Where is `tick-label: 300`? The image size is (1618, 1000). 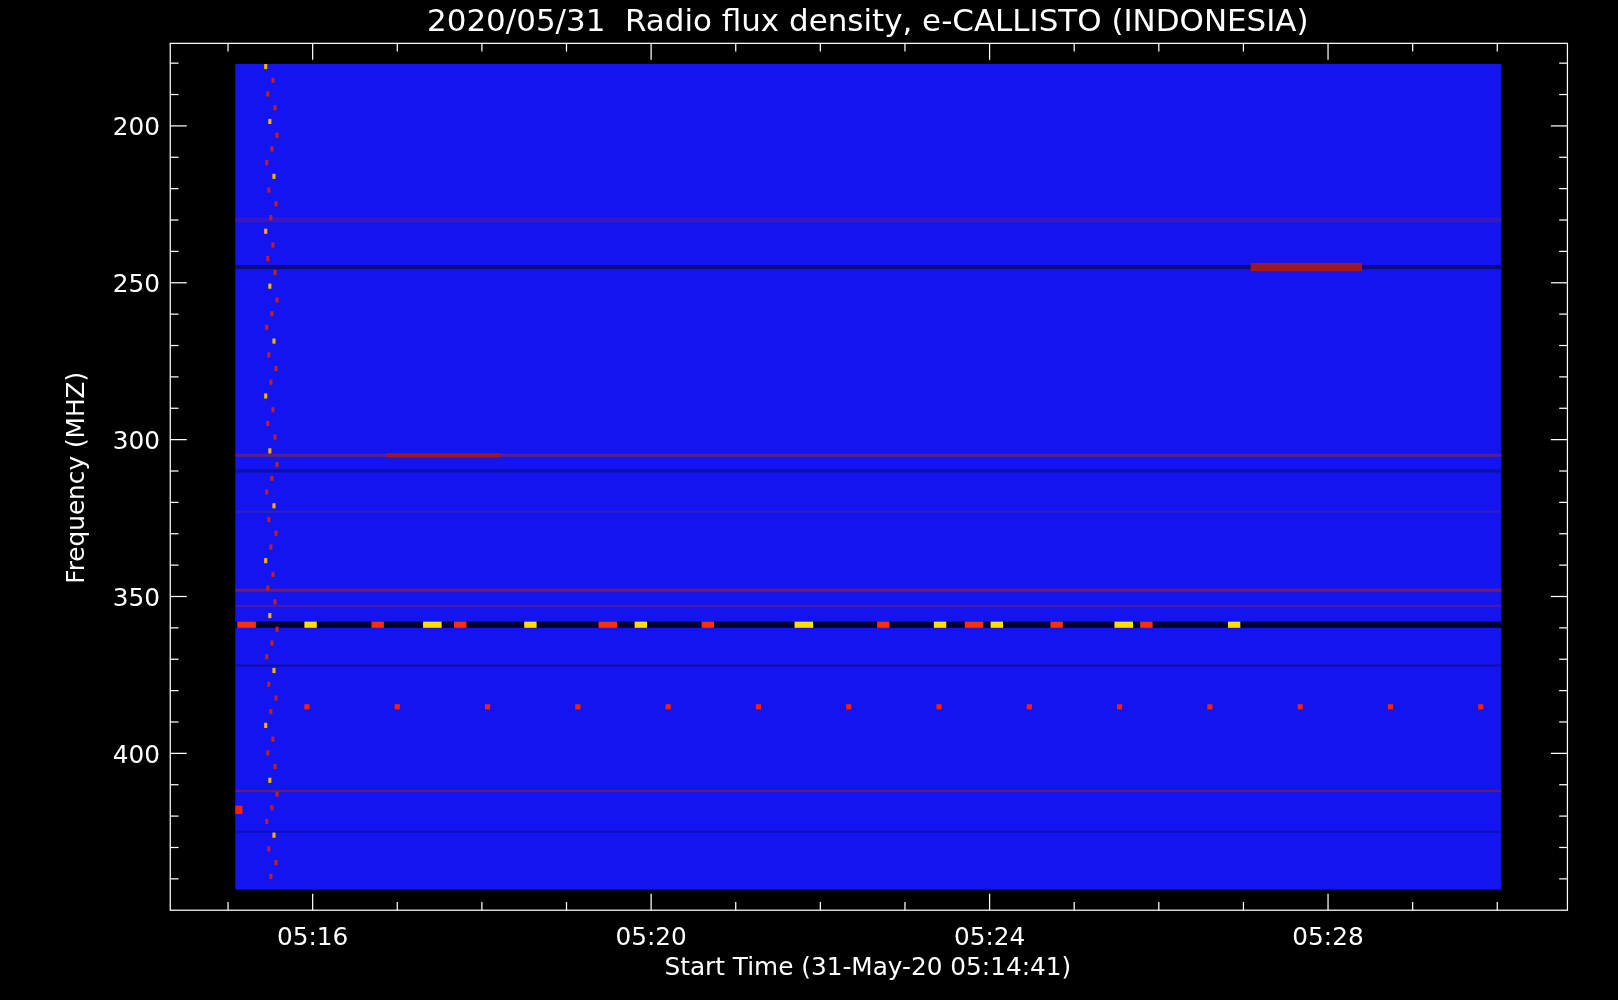 tick-label: 300 is located at coordinates (136, 440).